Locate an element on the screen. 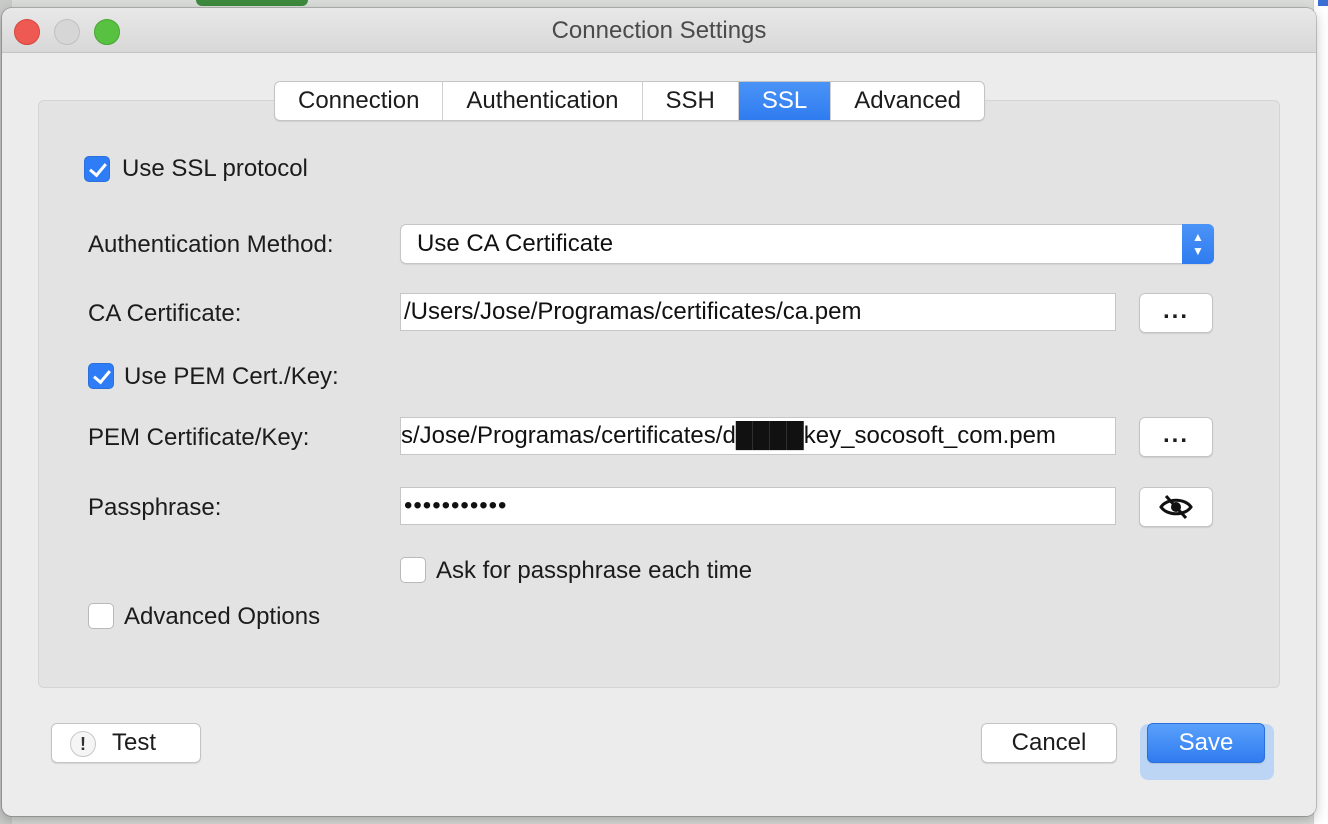 This screenshot has width=1328, height=824. tab-authentication: Authentication is located at coordinates (543, 101).